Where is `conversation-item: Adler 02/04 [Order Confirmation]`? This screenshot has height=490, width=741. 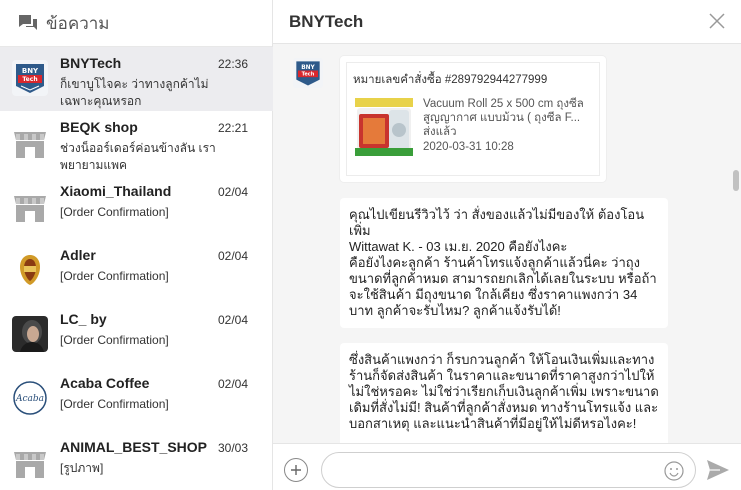 conversation-item: Adler 02/04 [Order Confirmation] is located at coordinates (136, 271).